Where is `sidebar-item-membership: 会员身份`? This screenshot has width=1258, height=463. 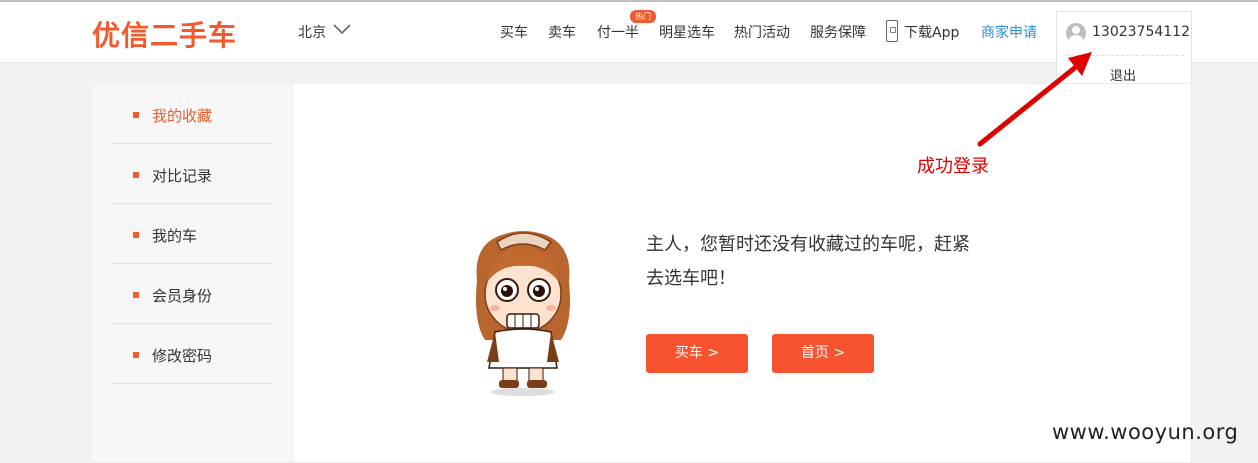
sidebar-item-membership: 会员身份 is located at coordinates (192, 294).